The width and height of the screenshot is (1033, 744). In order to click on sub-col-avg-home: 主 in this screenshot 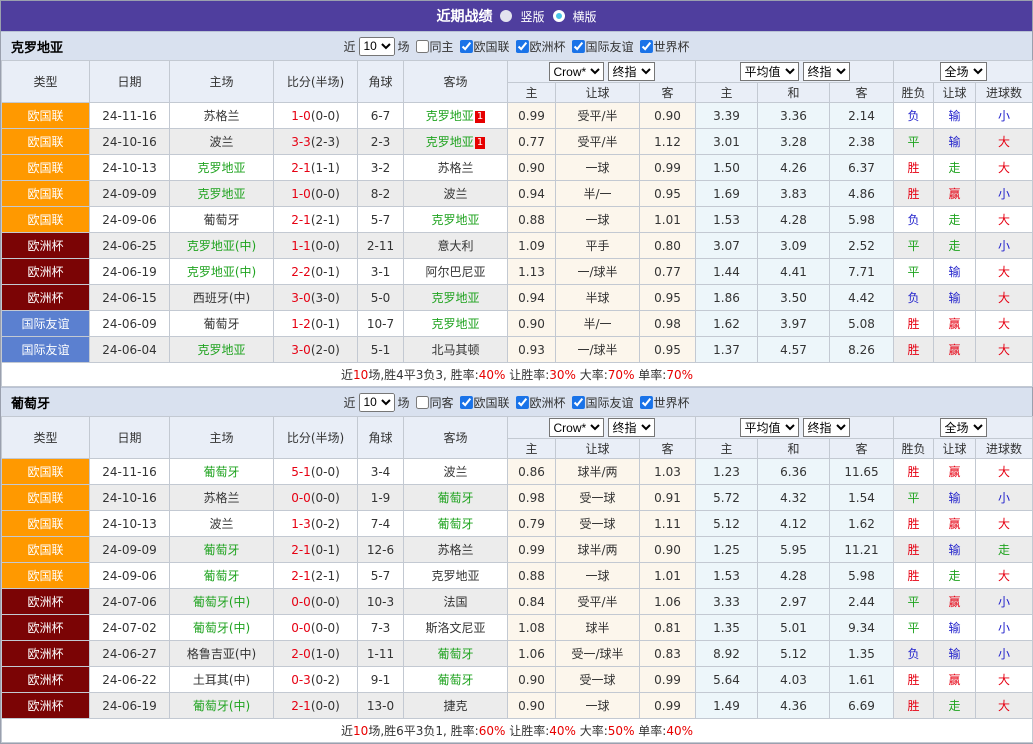, I will do `click(726, 92)`.